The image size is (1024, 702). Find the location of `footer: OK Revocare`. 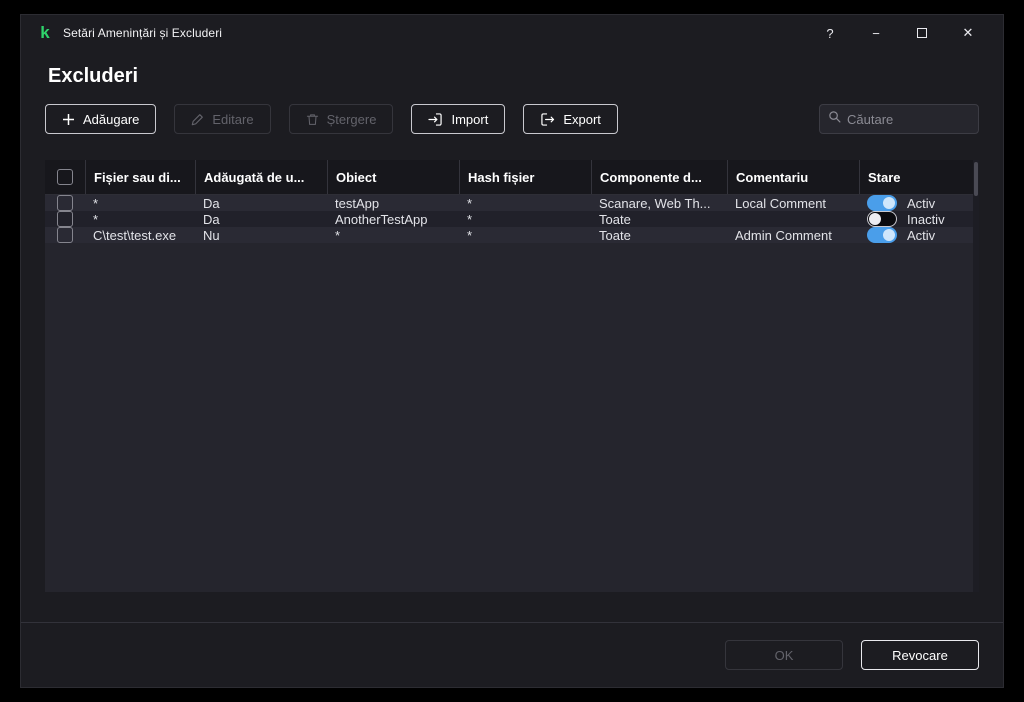

footer: OK Revocare is located at coordinates (512, 654).